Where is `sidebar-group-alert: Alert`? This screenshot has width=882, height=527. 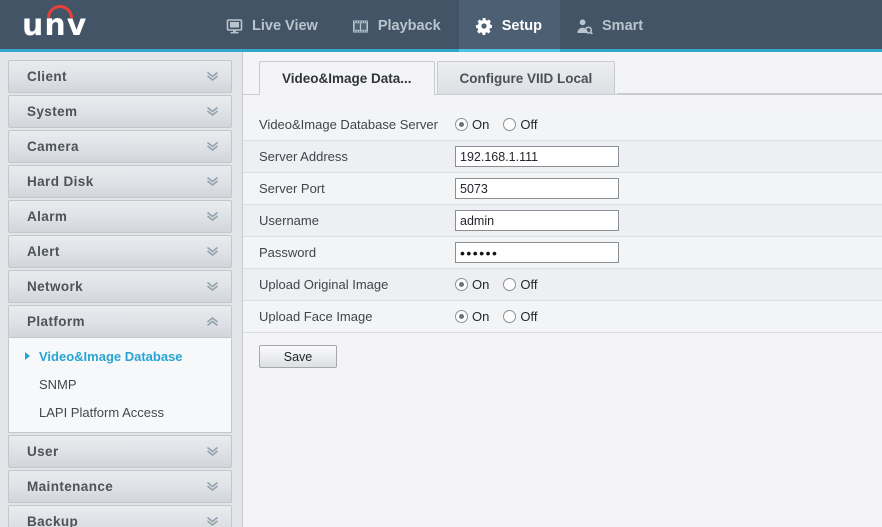
sidebar-group-alert: Alert is located at coordinates (120, 251).